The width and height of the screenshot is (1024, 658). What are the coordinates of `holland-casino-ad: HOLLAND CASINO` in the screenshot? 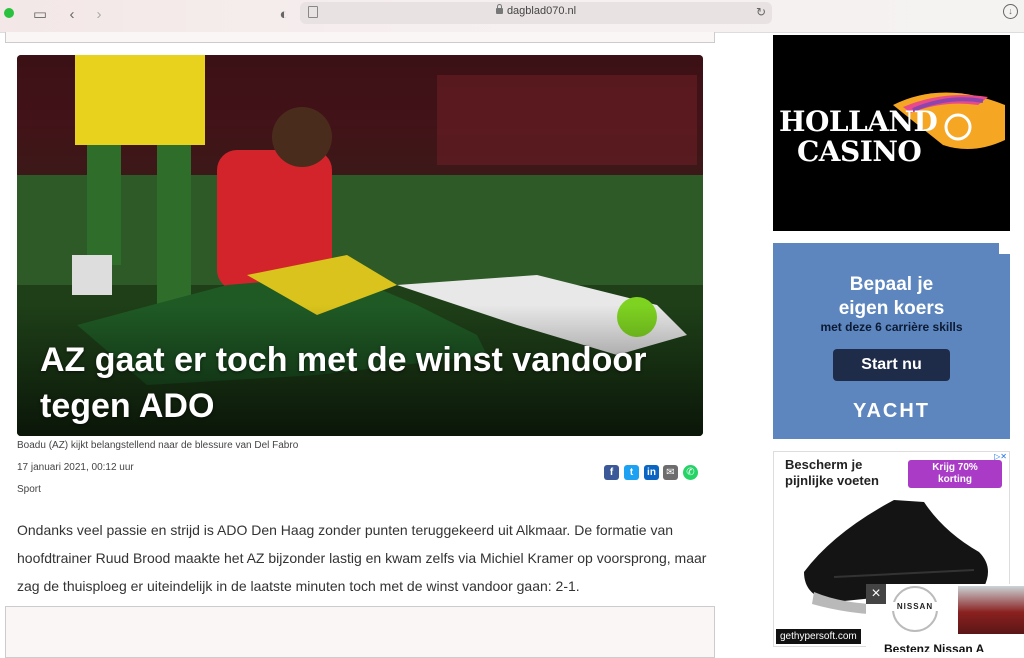 It's located at (891, 133).